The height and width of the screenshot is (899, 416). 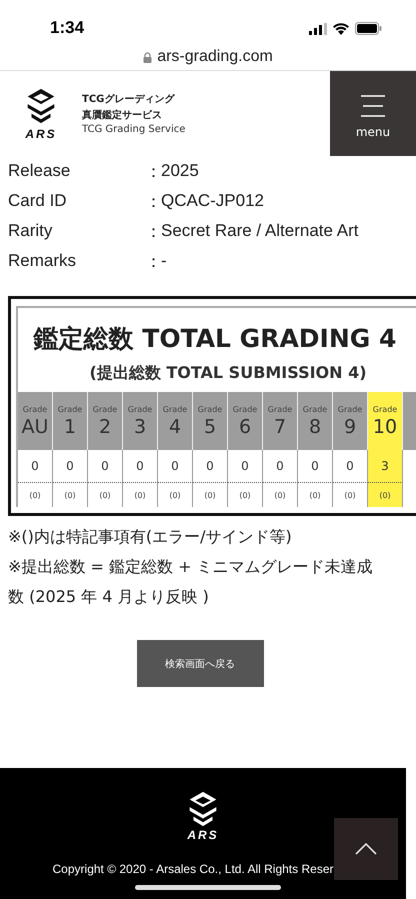 What do you see at coordinates (40, 171) in the screenshot?
I see `detail-label: Release` at bounding box center [40, 171].